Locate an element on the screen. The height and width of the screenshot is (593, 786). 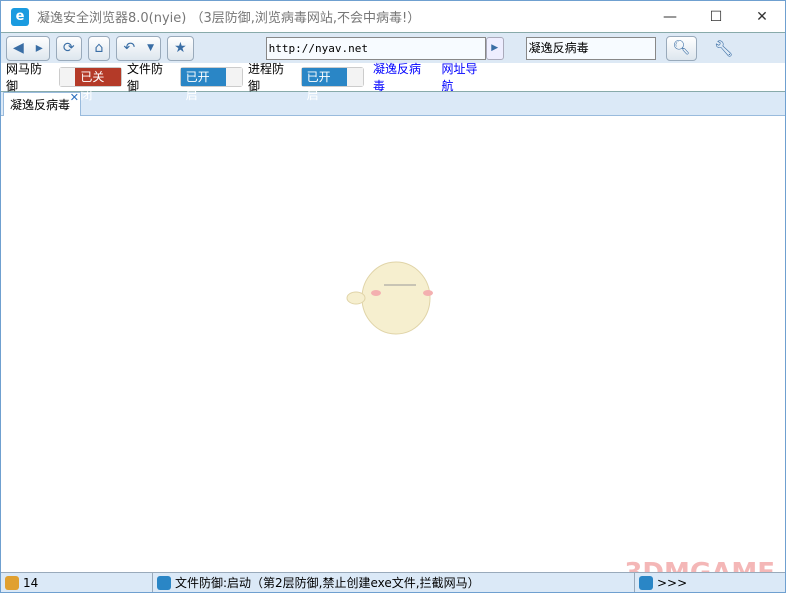
refresh-button: ⟳ is located at coordinates (69, 48).